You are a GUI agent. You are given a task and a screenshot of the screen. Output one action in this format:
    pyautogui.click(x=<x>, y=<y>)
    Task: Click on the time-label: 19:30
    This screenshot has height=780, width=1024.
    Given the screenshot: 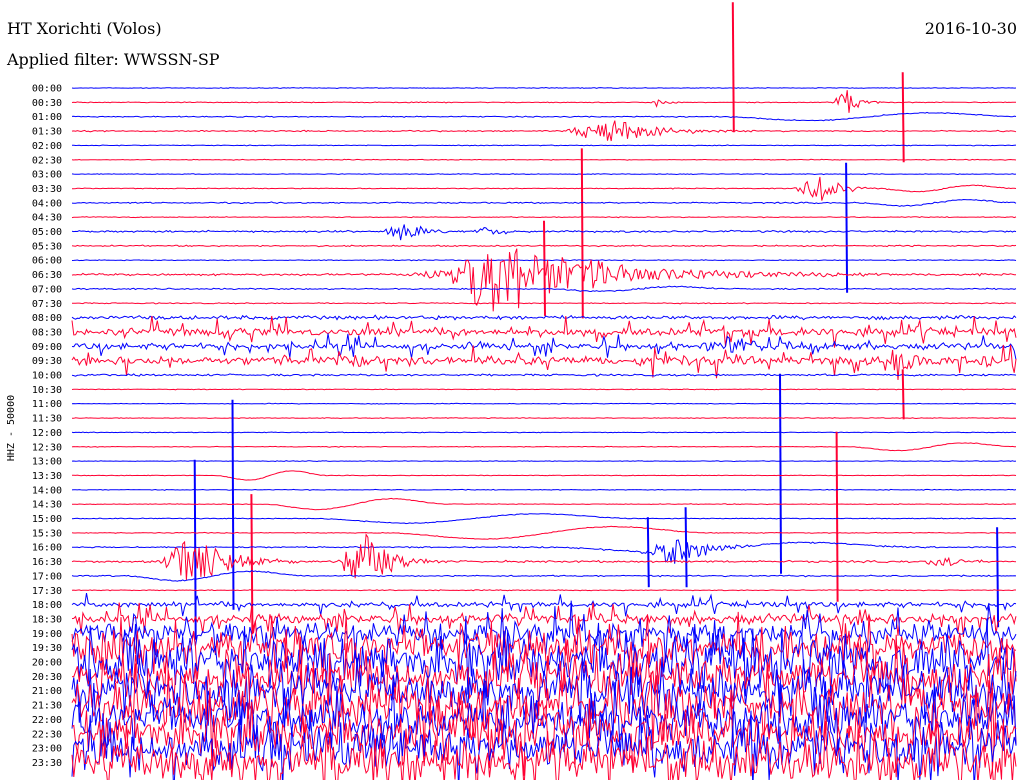 What is the action you would take?
    pyautogui.click(x=47, y=648)
    